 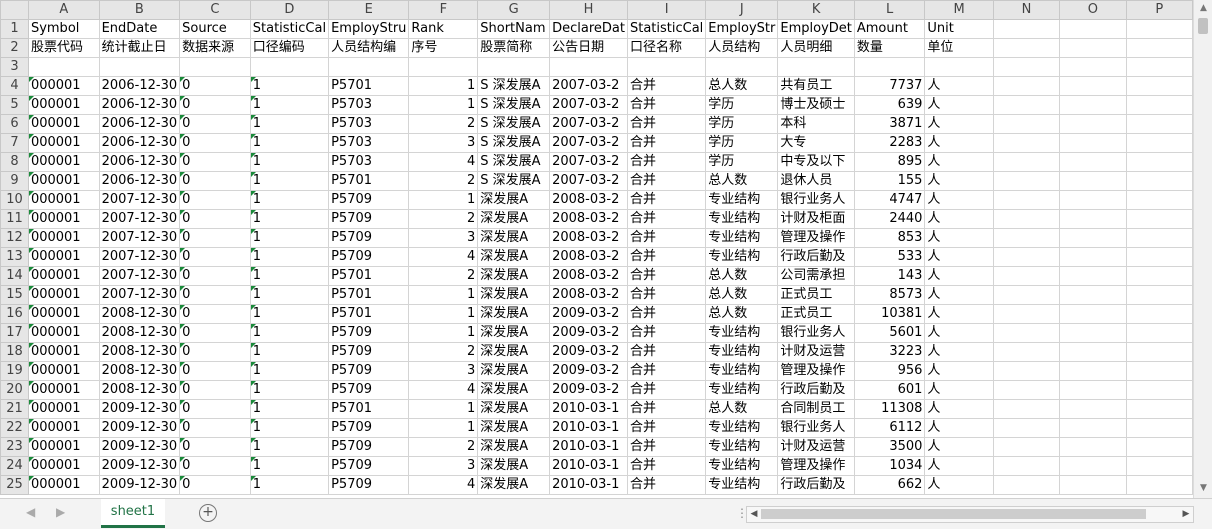 What do you see at coordinates (369, 485) in the screenshot?
I see `cell-e25: P5709` at bounding box center [369, 485].